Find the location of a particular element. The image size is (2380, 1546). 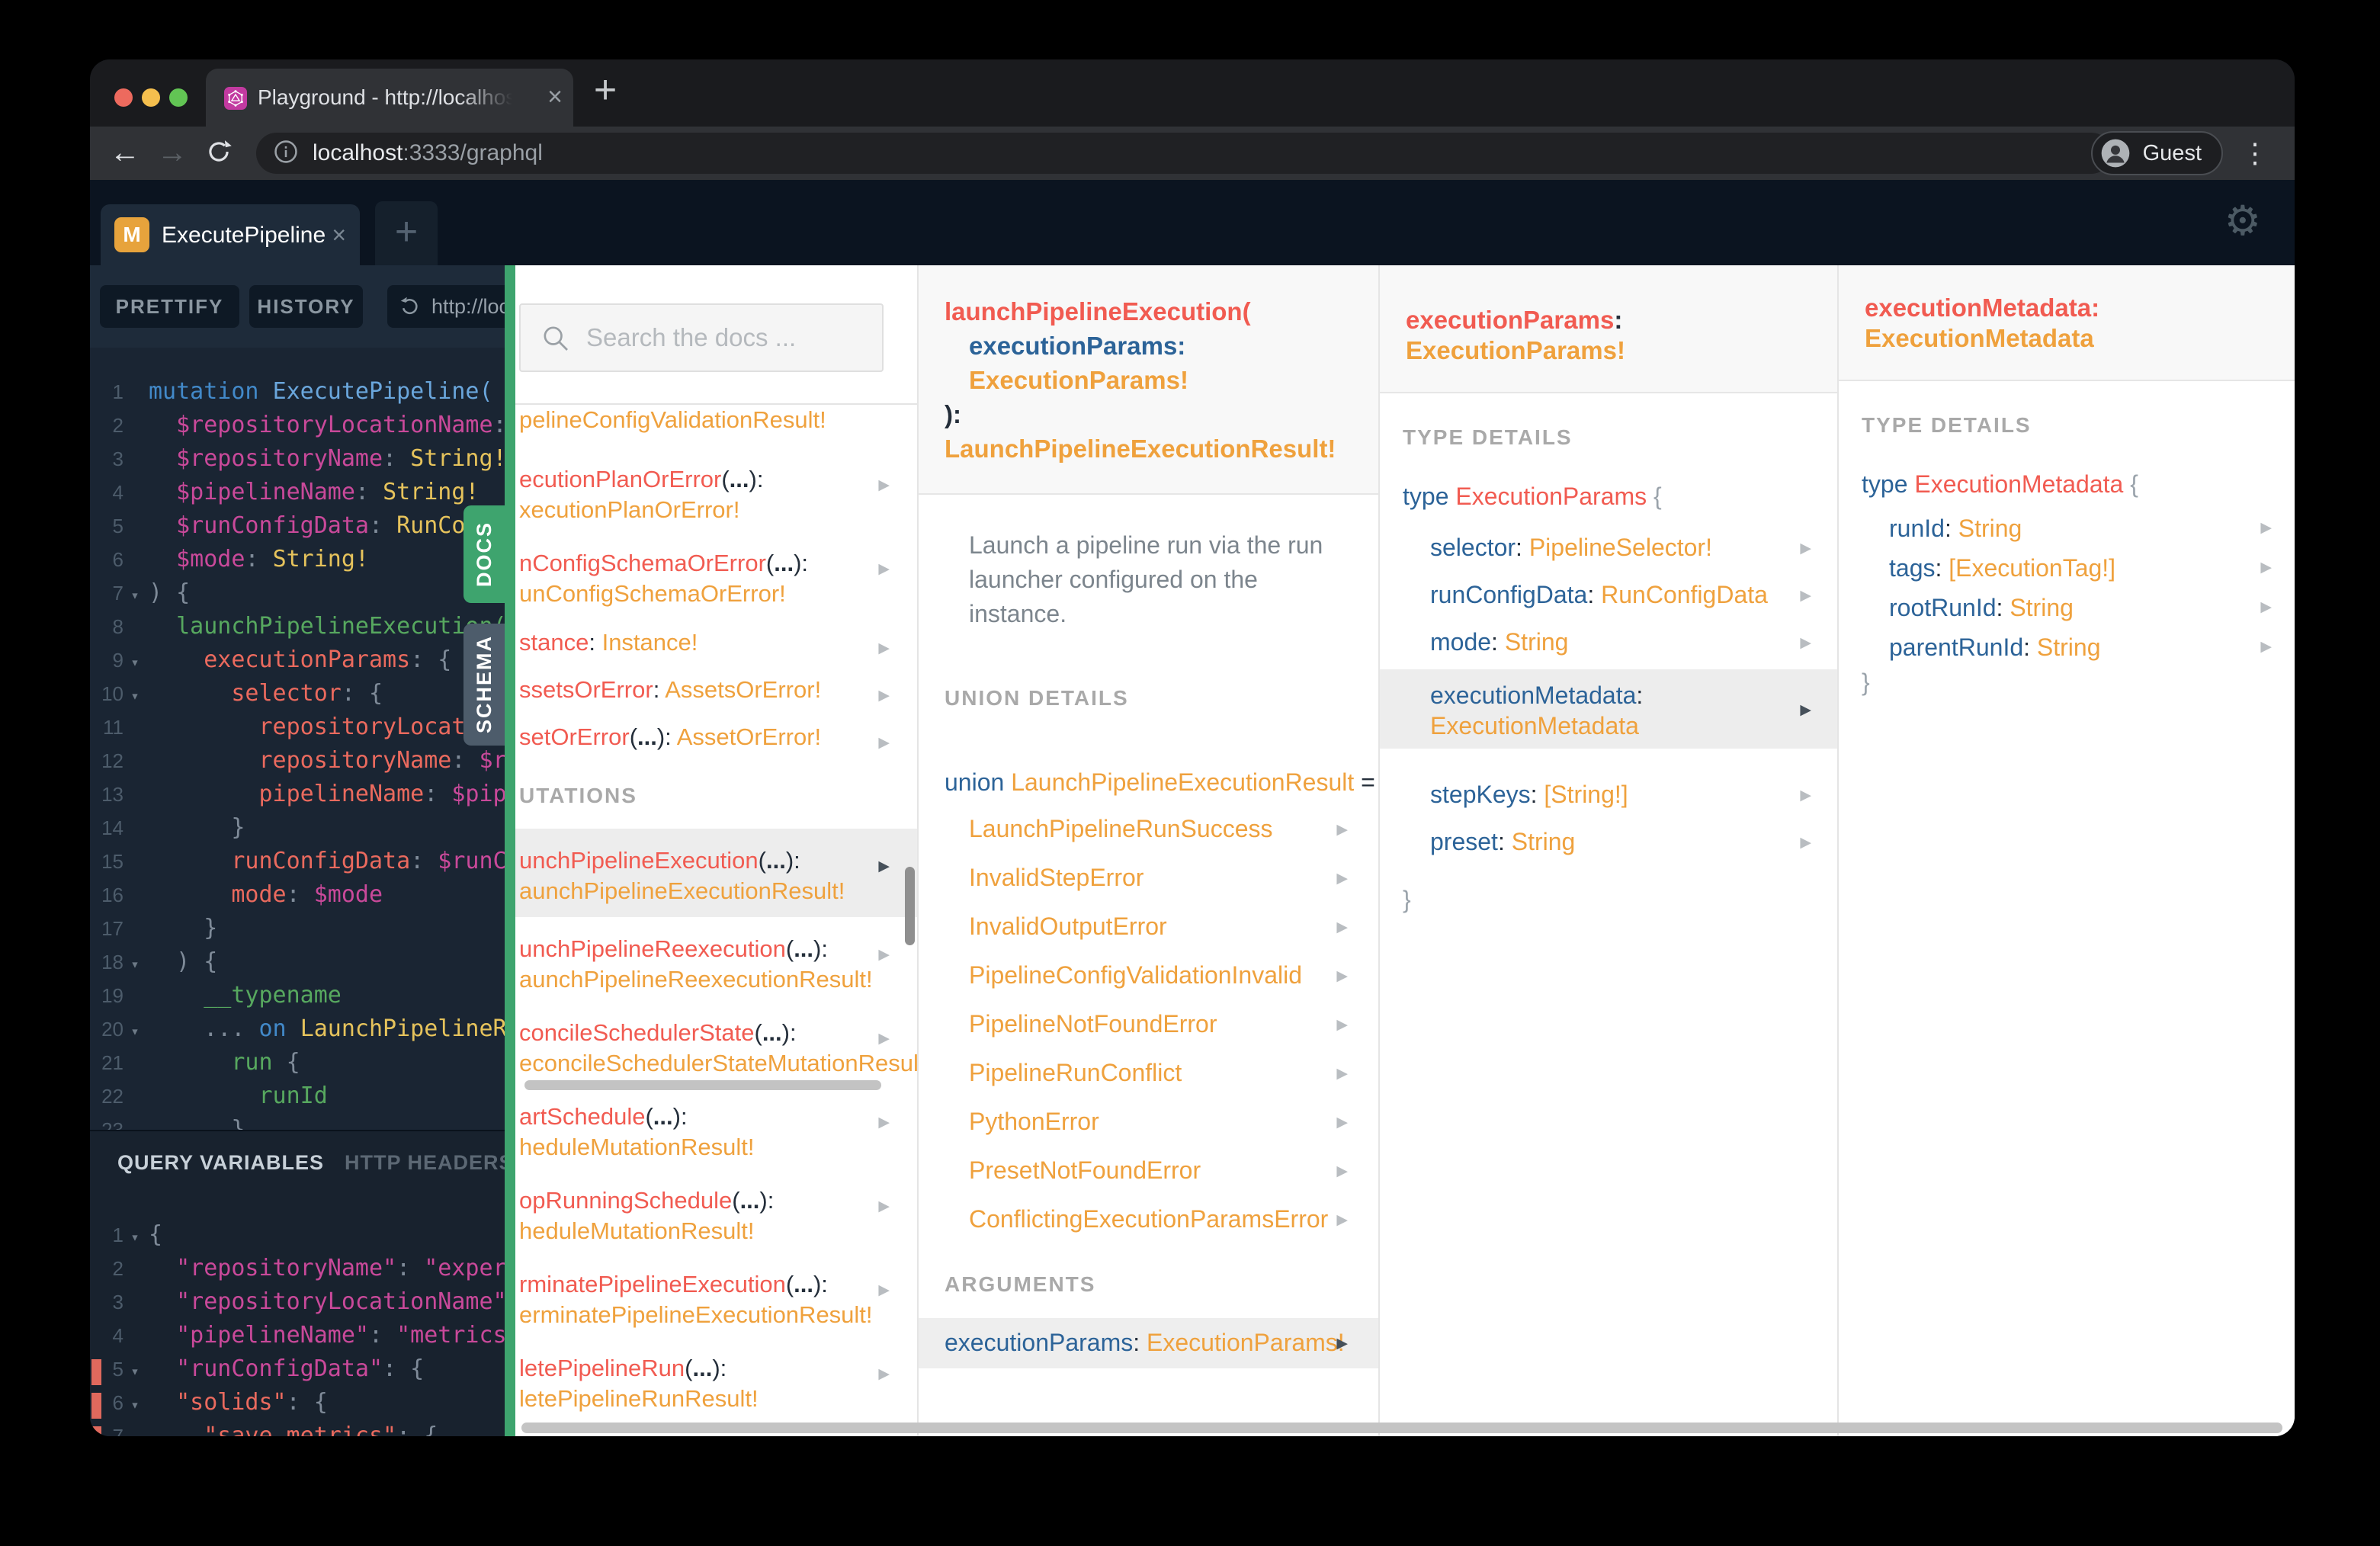

info-icon is located at coordinates (286, 153).